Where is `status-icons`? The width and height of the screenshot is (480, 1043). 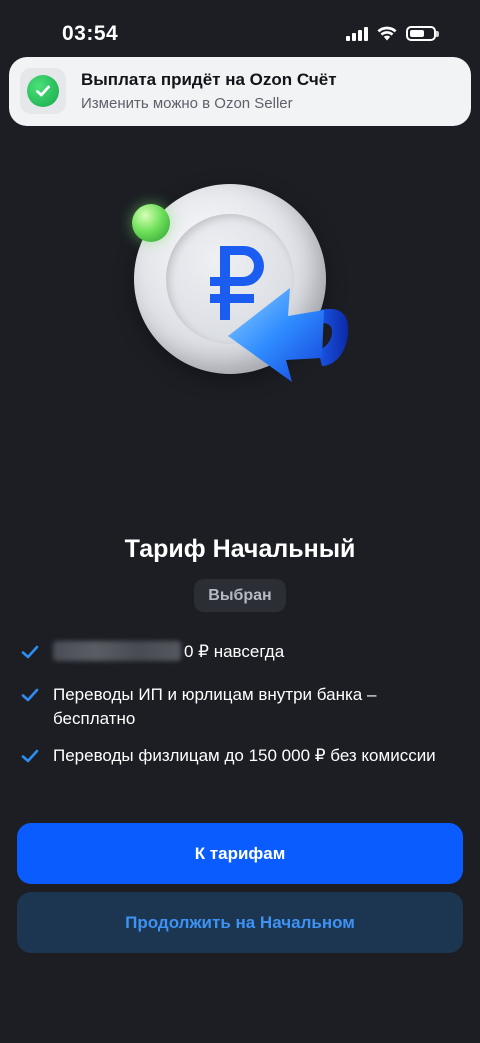 status-icons is located at coordinates (392, 33).